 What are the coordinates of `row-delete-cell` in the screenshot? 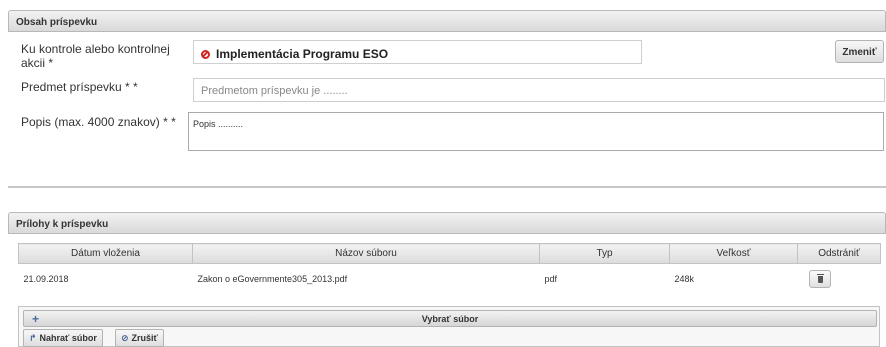 It's located at (839, 279).